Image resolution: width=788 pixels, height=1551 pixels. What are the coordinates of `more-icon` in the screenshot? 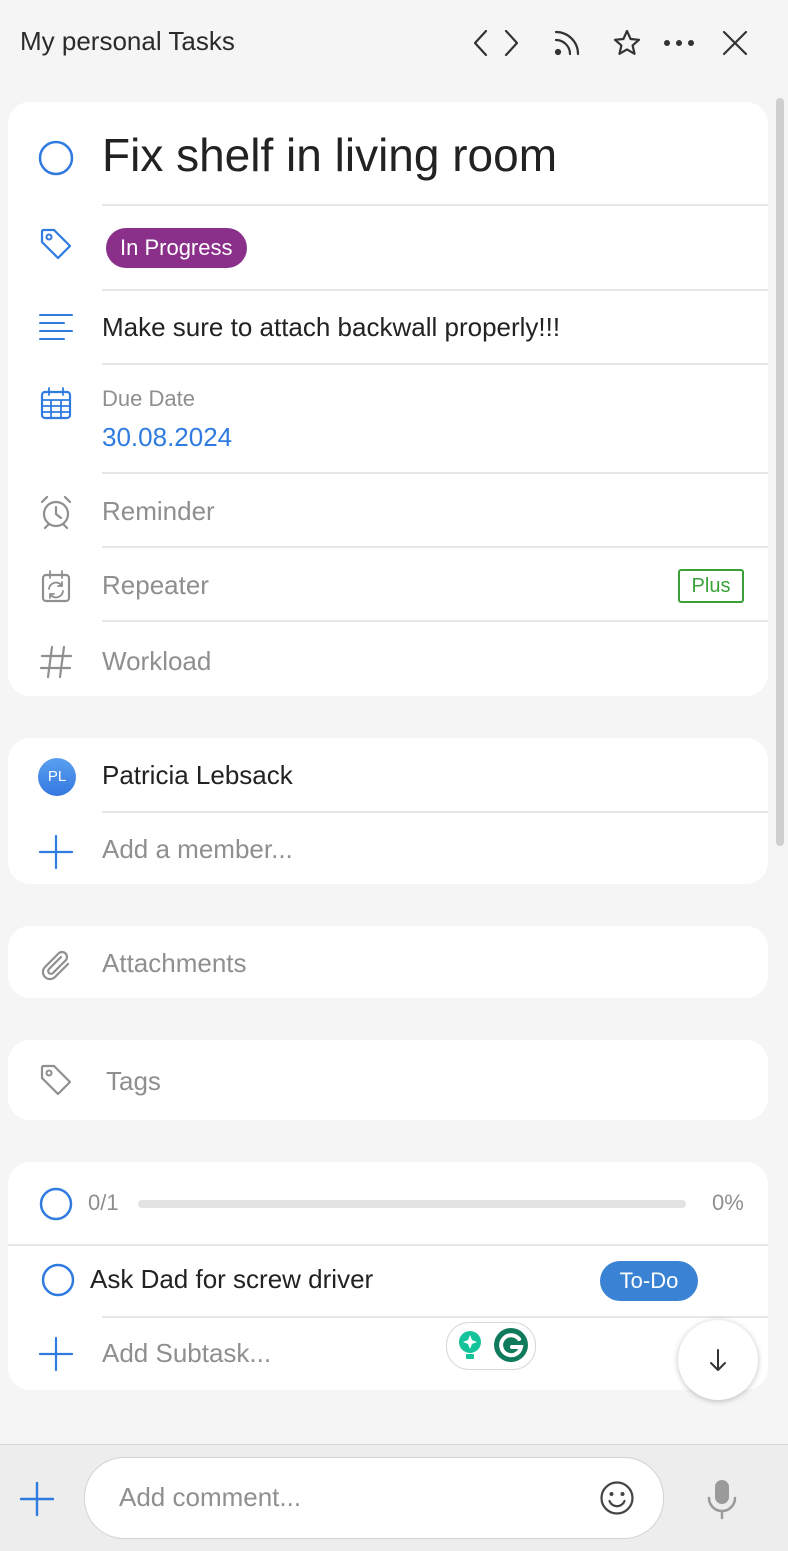 It's located at (679, 43).